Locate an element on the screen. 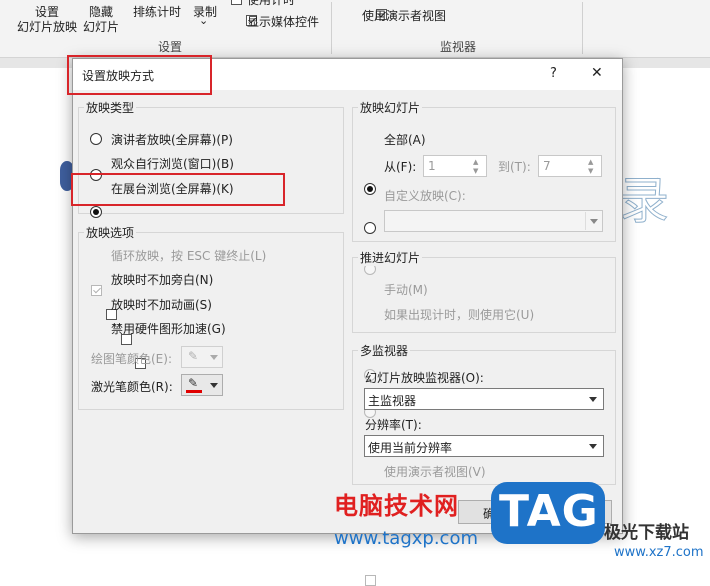 Image resolution: width=710 pixels, height=586 pixels. monitor-value: 主监视器 is located at coordinates (392, 401).